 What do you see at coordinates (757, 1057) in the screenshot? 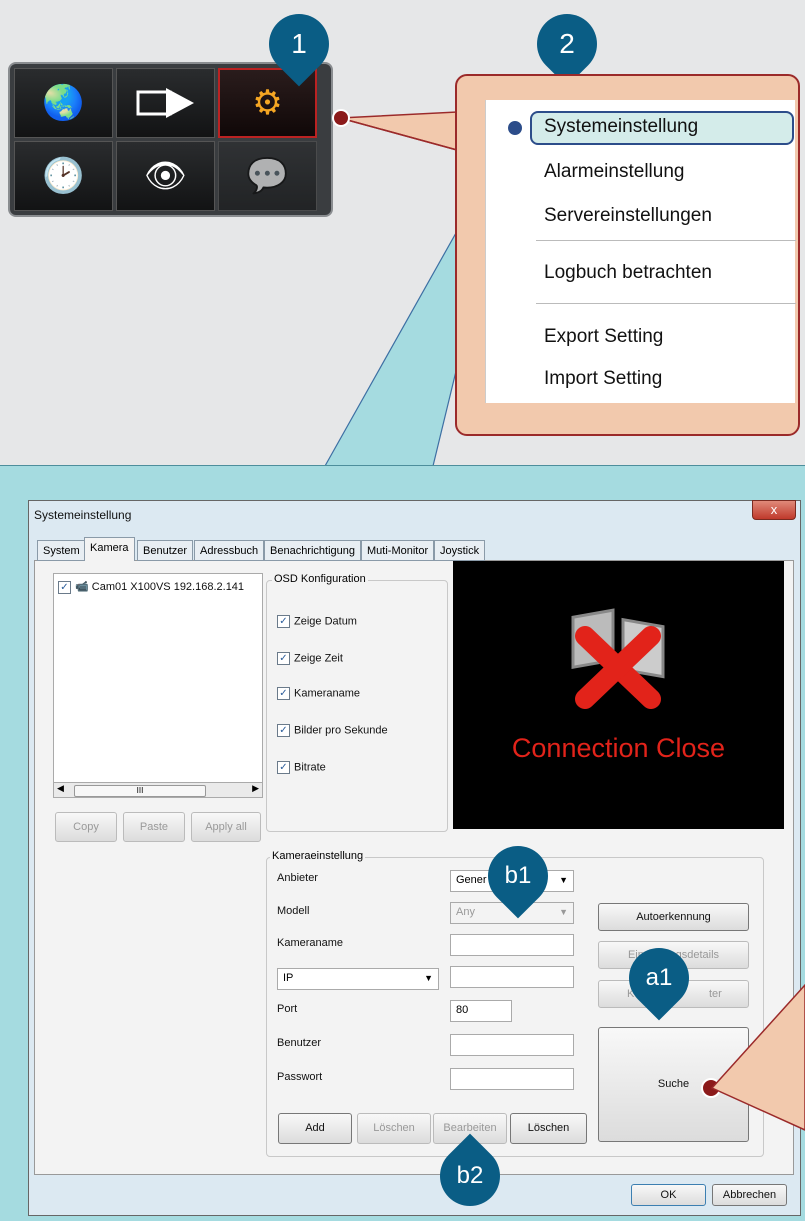
I see `suche-connector` at bounding box center [757, 1057].